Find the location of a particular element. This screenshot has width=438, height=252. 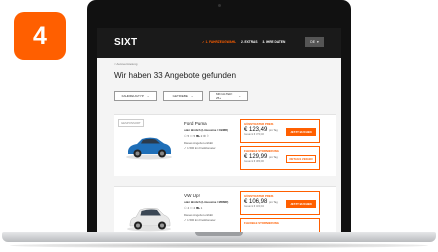

car-category: oder ähnlich (Limousine / CBMR) is located at coordinates (206, 130).